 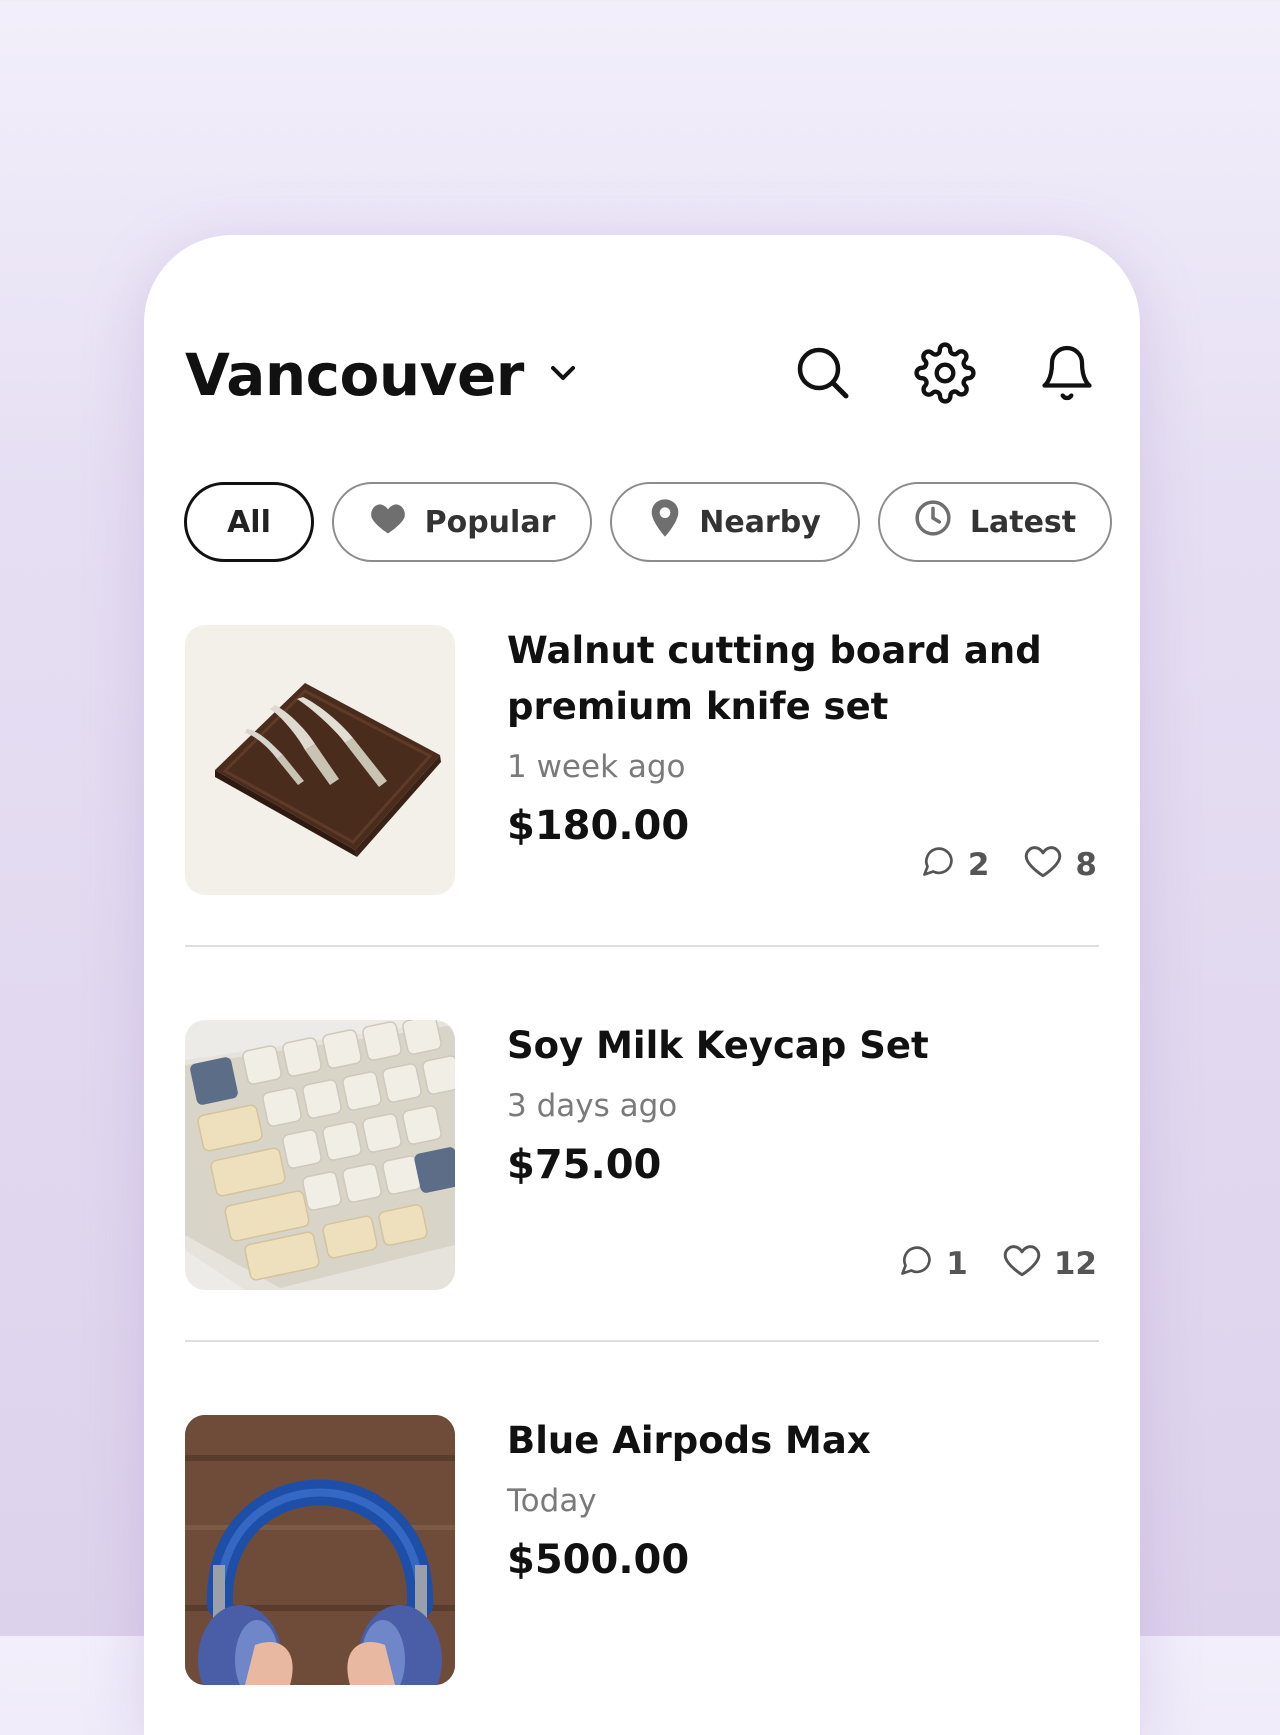 I want to click on filter-label: Nearby, so click(x=760, y=522).